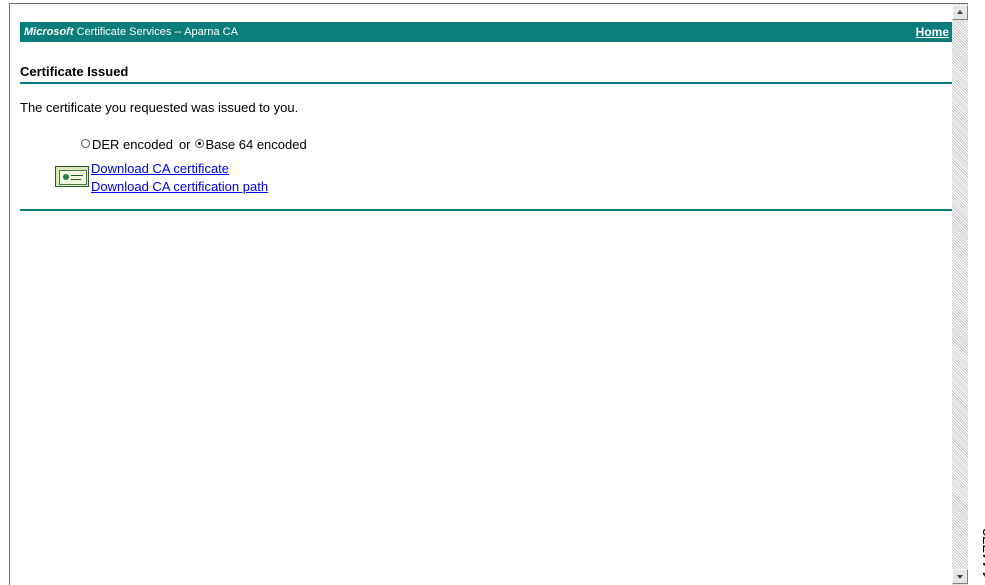  I want to click on figure-id: 144773, so click(982, 552).